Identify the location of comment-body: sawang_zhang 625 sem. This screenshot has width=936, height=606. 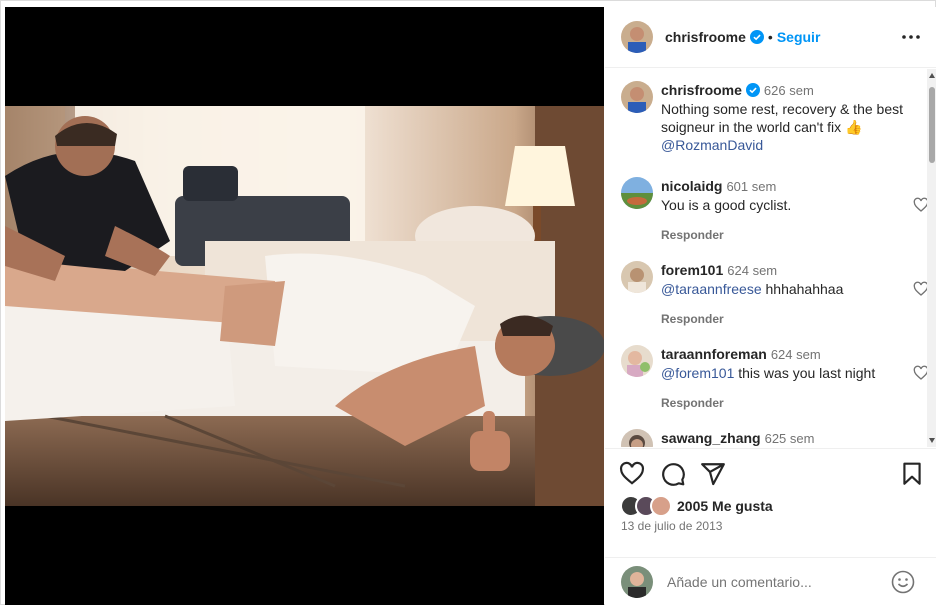
(776, 438).